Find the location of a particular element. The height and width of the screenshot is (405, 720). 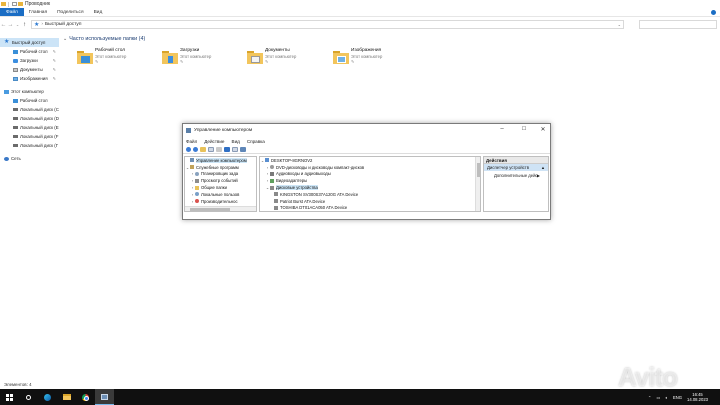

menu-view: Вид is located at coordinates (236, 141).